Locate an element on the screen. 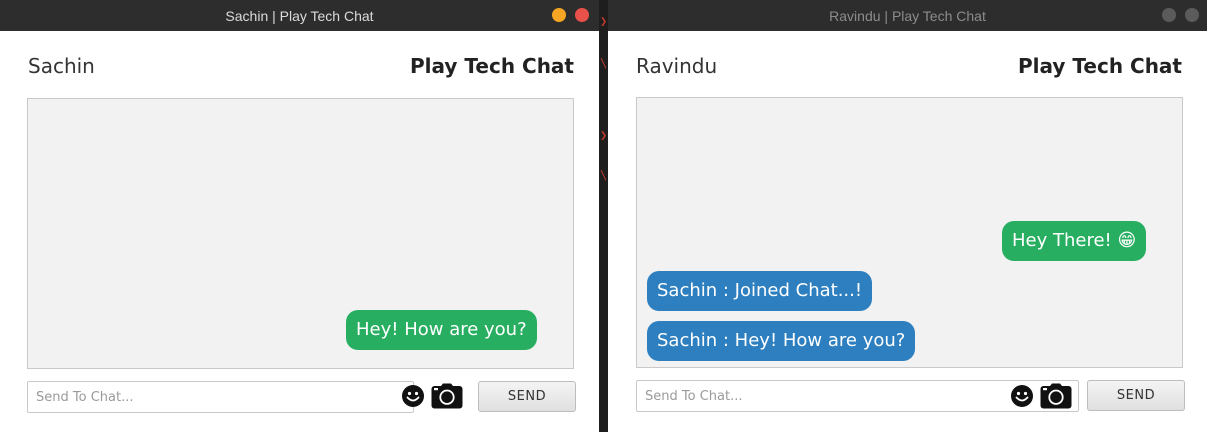 The width and height of the screenshot is (1207, 432). window-title: Sachin | Play Tech Chat is located at coordinates (299, 15).